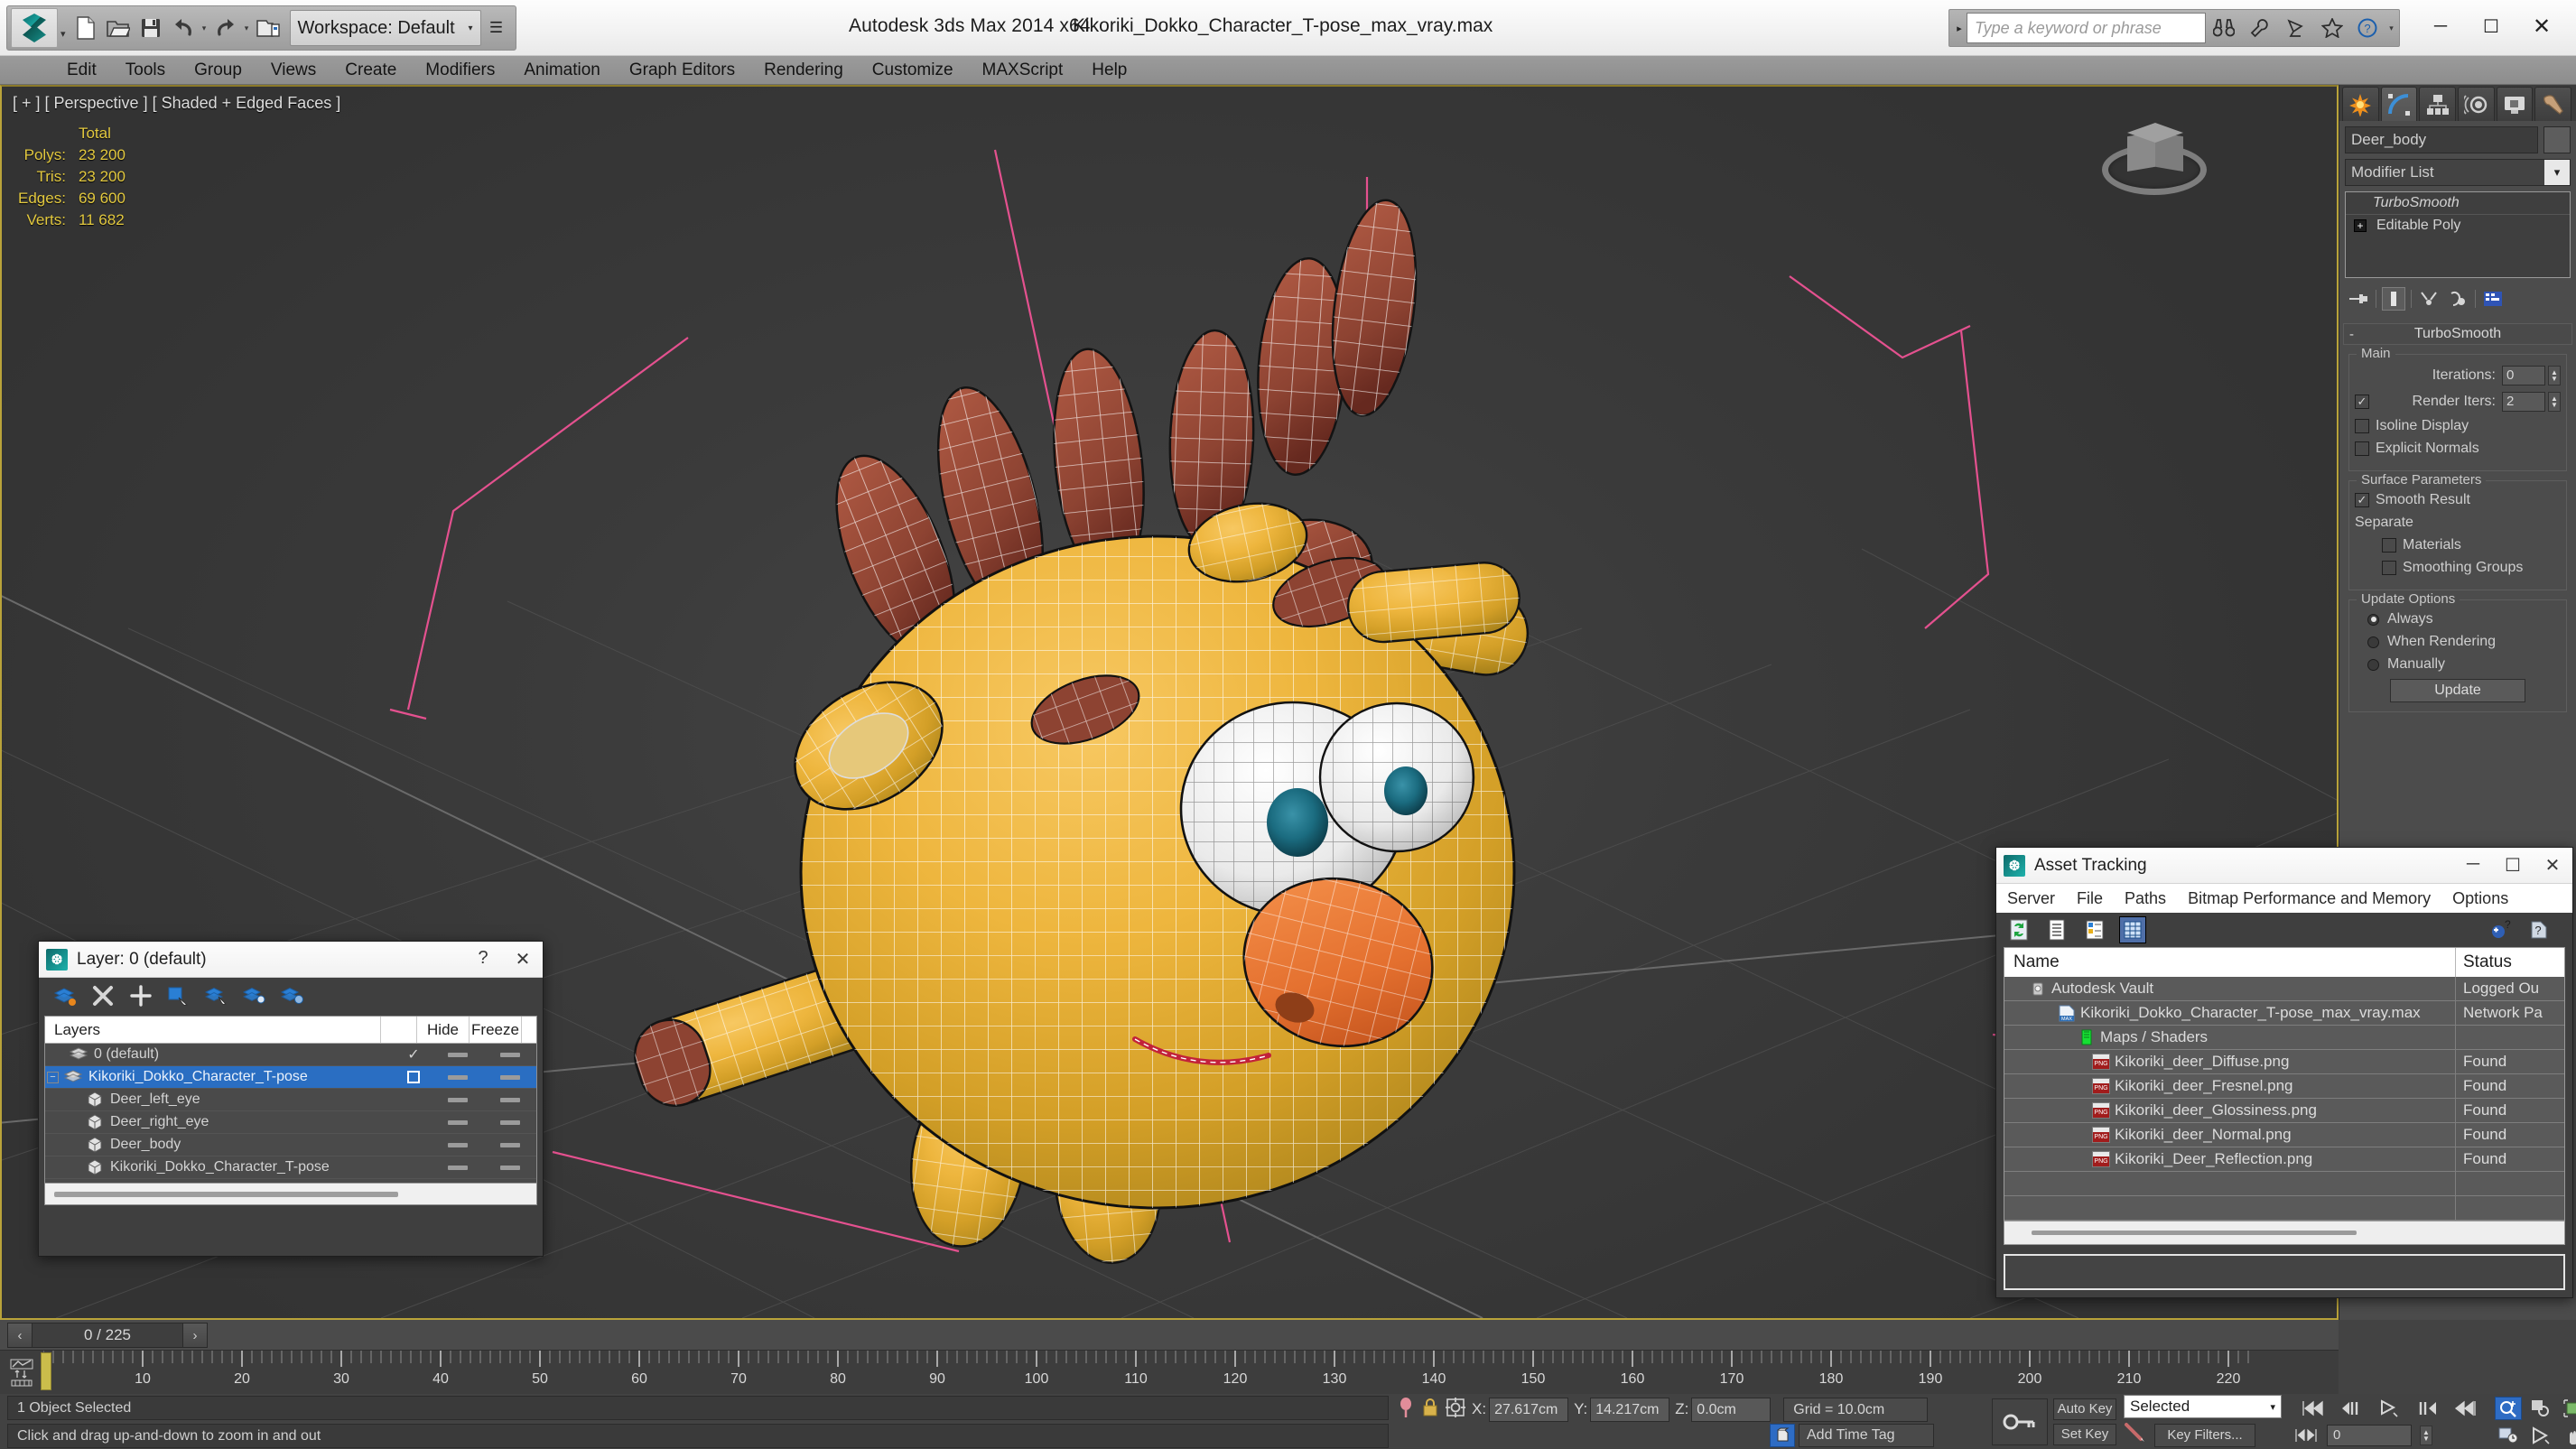  I want to click on asset-row-diffuse: Kikoriki_deer_Diffuse.png Found, so click(2284, 1062).